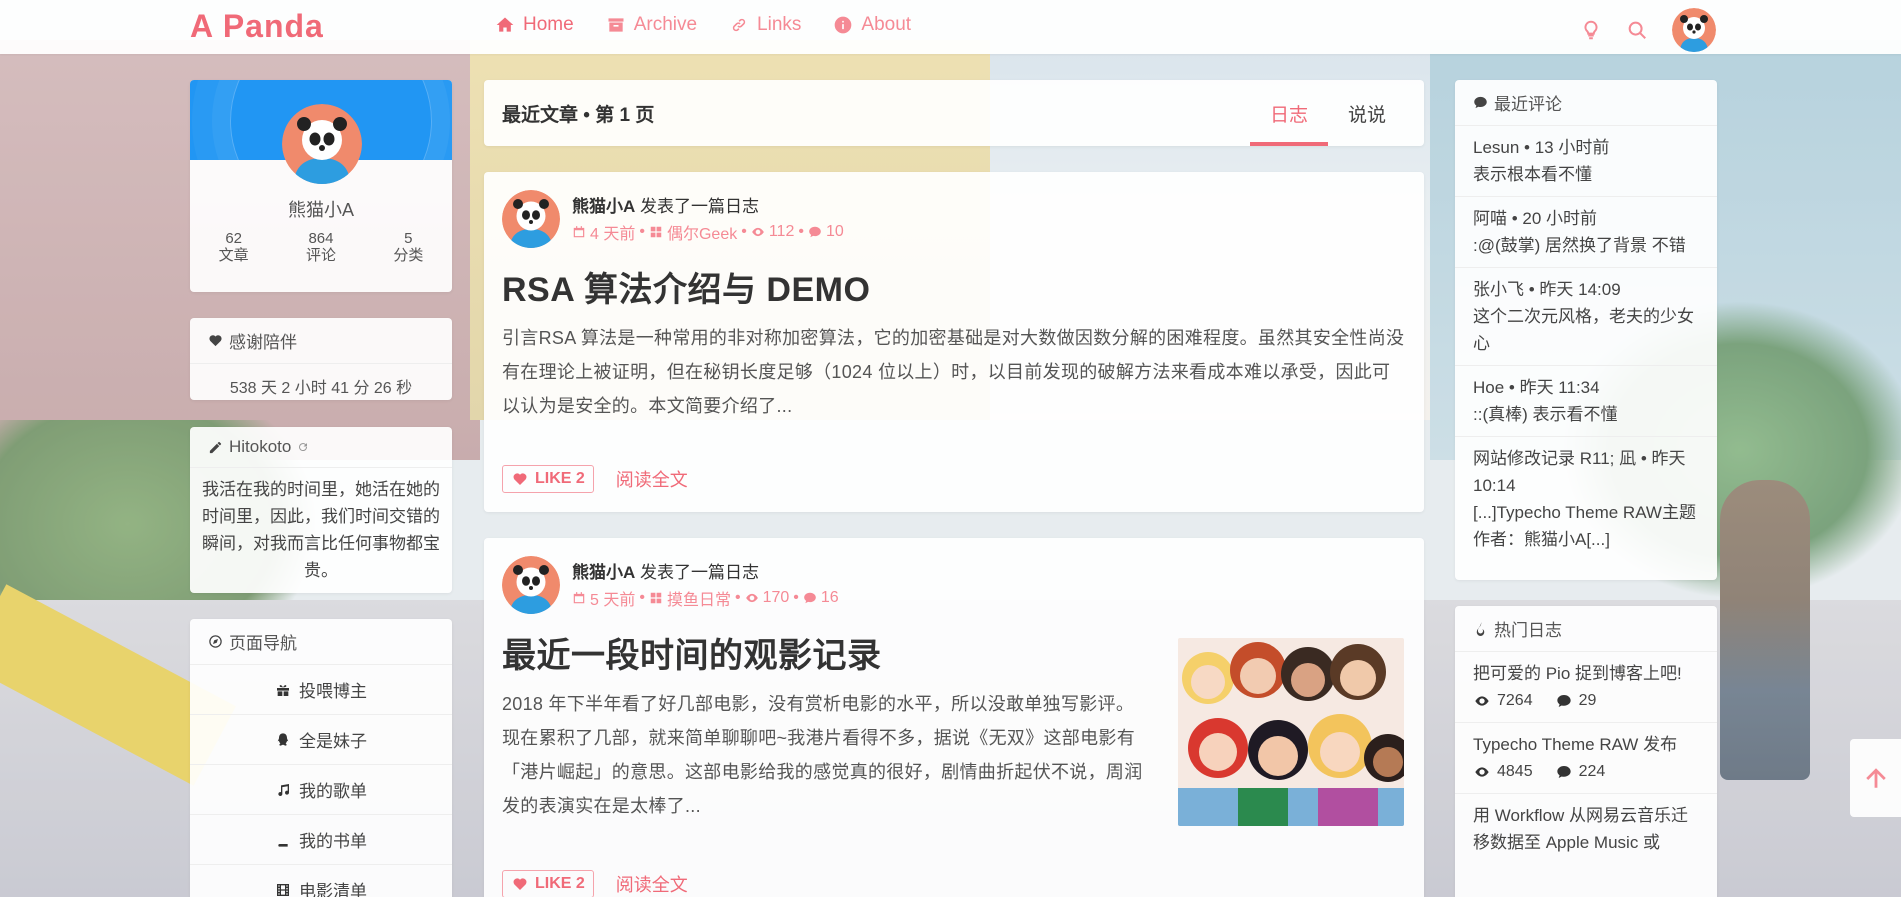 The image size is (1901, 897). Describe the element at coordinates (263, 342) in the screenshot. I see `uptime-title: 感谢陪伴` at that location.